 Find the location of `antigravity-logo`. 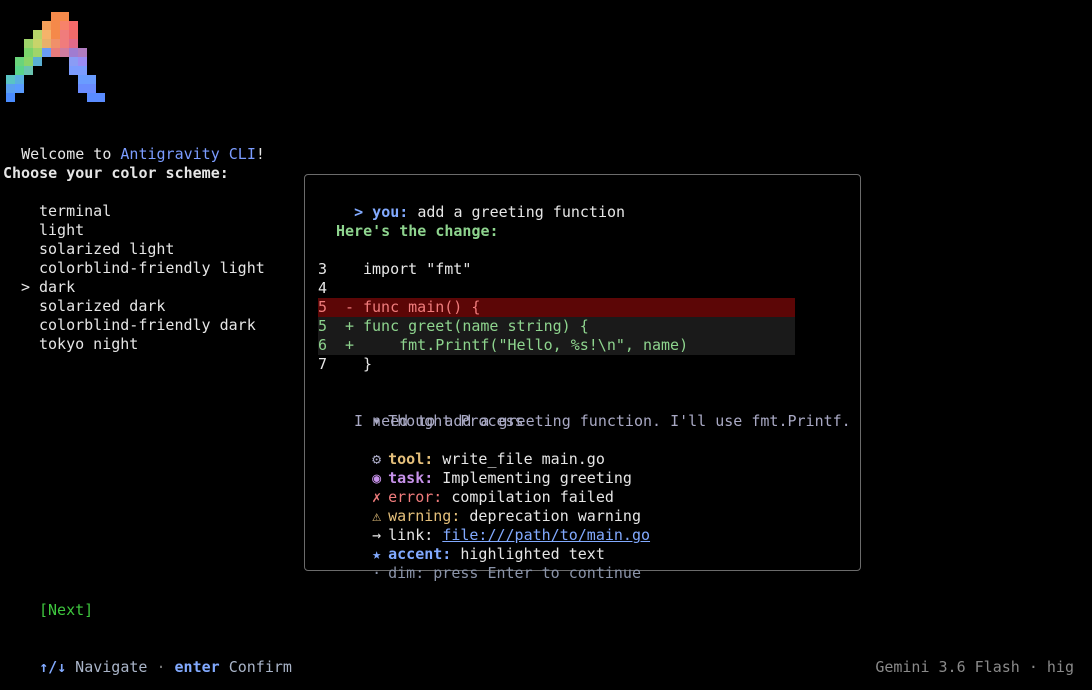

antigravity-logo is located at coordinates (55, 57).